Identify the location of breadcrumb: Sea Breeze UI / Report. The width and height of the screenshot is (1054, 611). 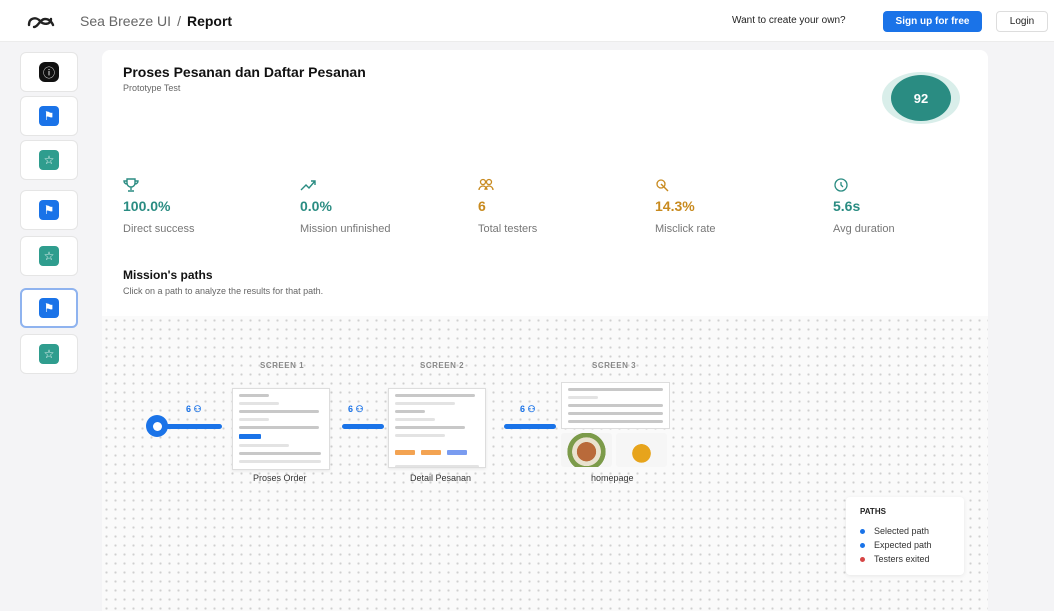
(156, 21).